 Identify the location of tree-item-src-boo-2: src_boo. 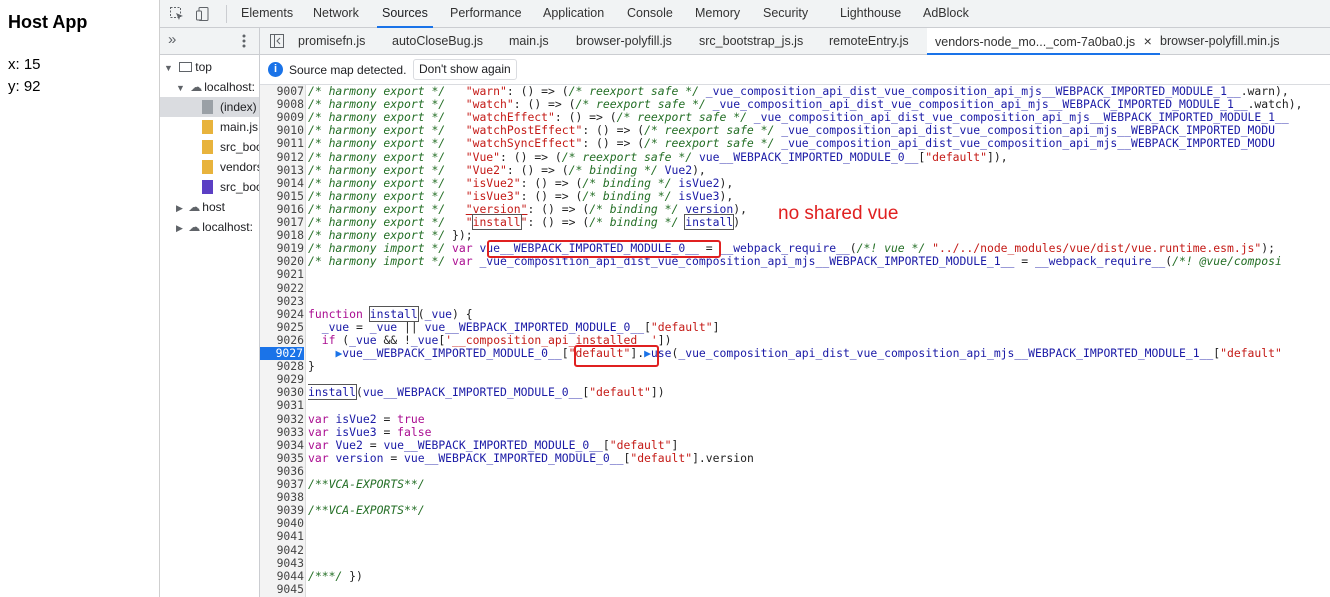
(231, 187).